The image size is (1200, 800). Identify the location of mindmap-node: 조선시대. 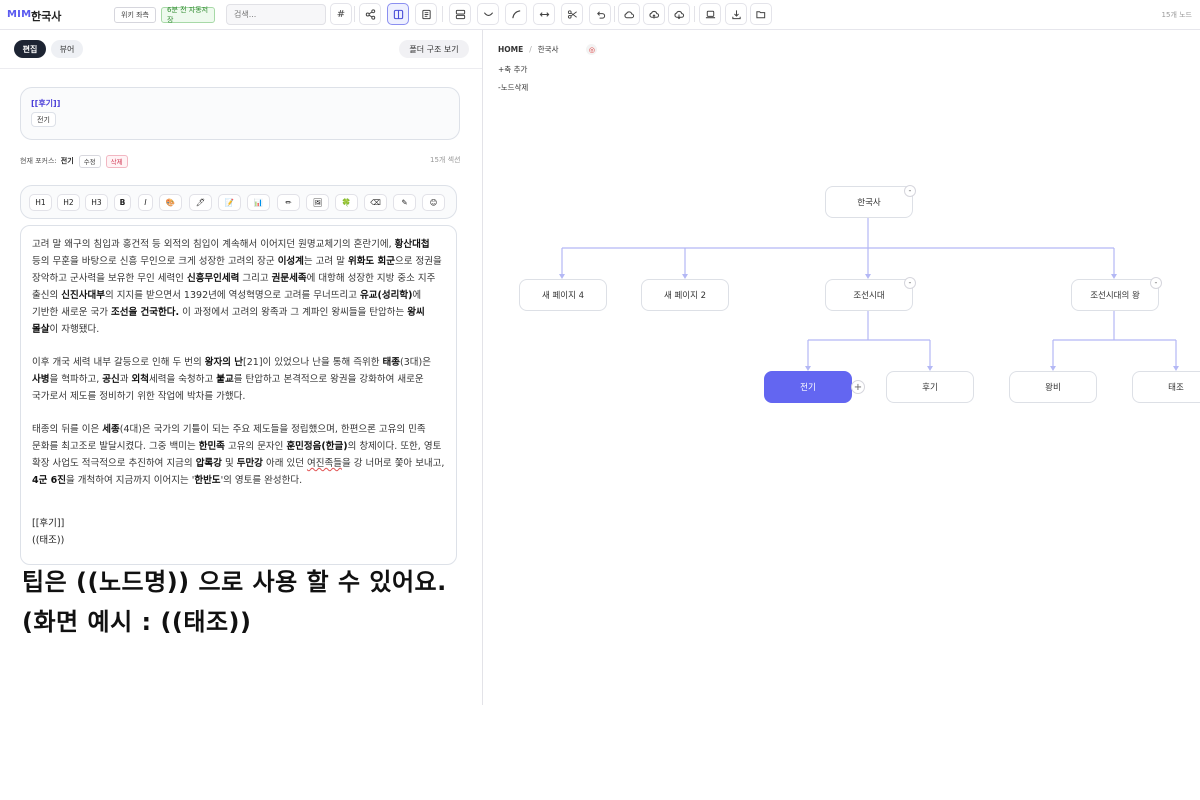
(869, 295).